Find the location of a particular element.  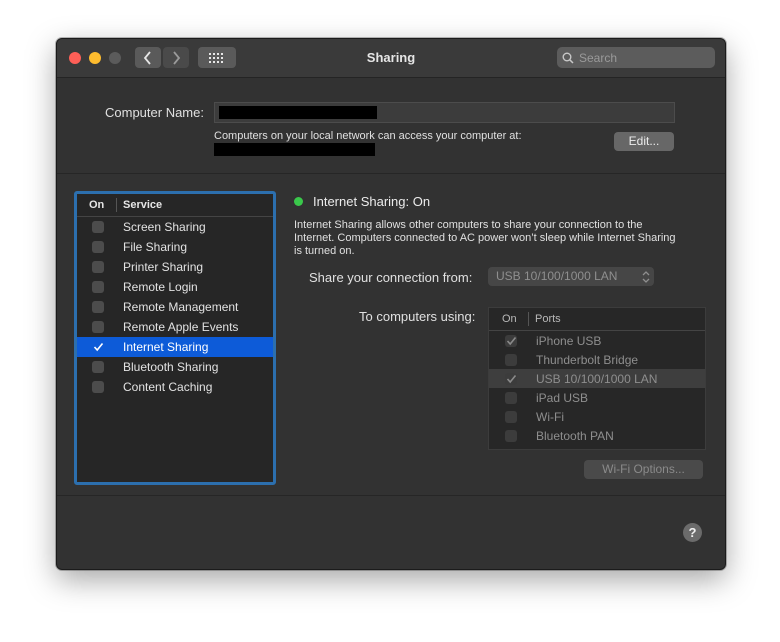

service-row: Screen Sharing is located at coordinates (175, 227).